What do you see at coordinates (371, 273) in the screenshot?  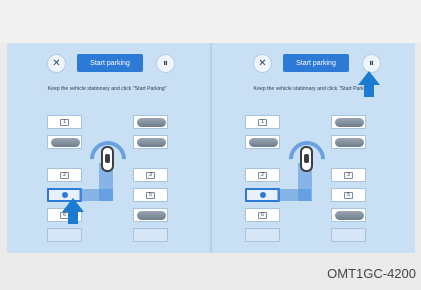 I see `figure-code: OMT1GC-4200` at bounding box center [371, 273].